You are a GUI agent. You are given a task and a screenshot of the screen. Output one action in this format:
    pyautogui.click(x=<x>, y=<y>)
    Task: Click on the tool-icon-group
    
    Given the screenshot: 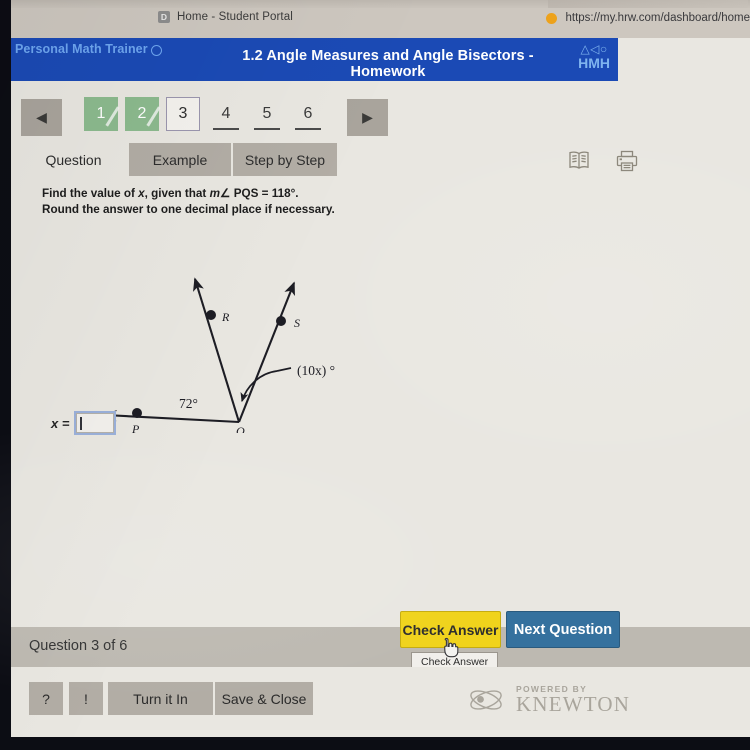 What is the action you would take?
    pyautogui.click(x=603, y=161)
    